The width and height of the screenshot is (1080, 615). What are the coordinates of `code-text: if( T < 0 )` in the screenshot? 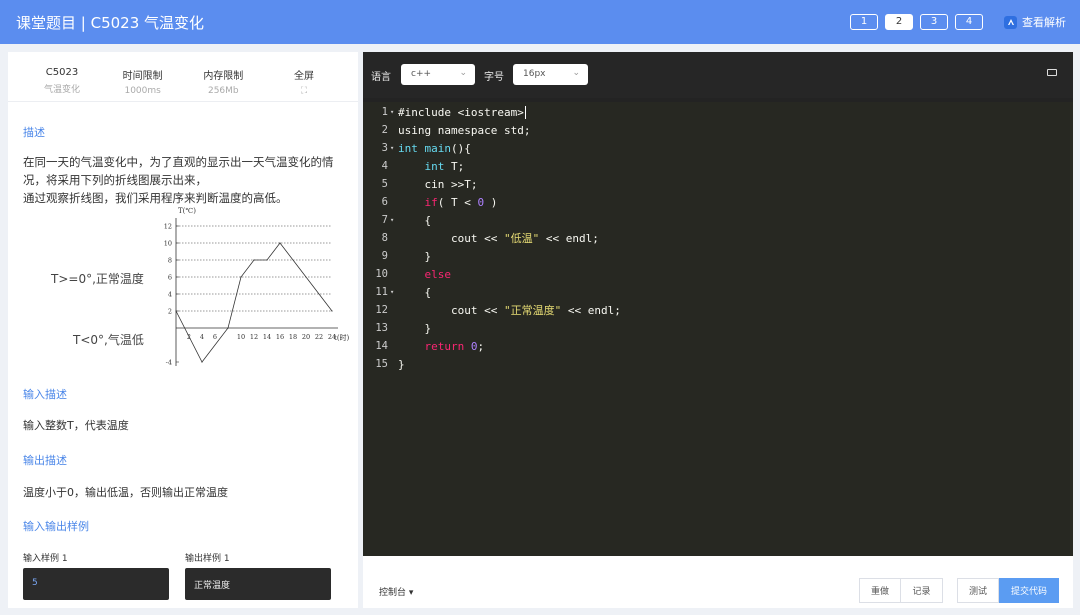 It's located at (461, 202).